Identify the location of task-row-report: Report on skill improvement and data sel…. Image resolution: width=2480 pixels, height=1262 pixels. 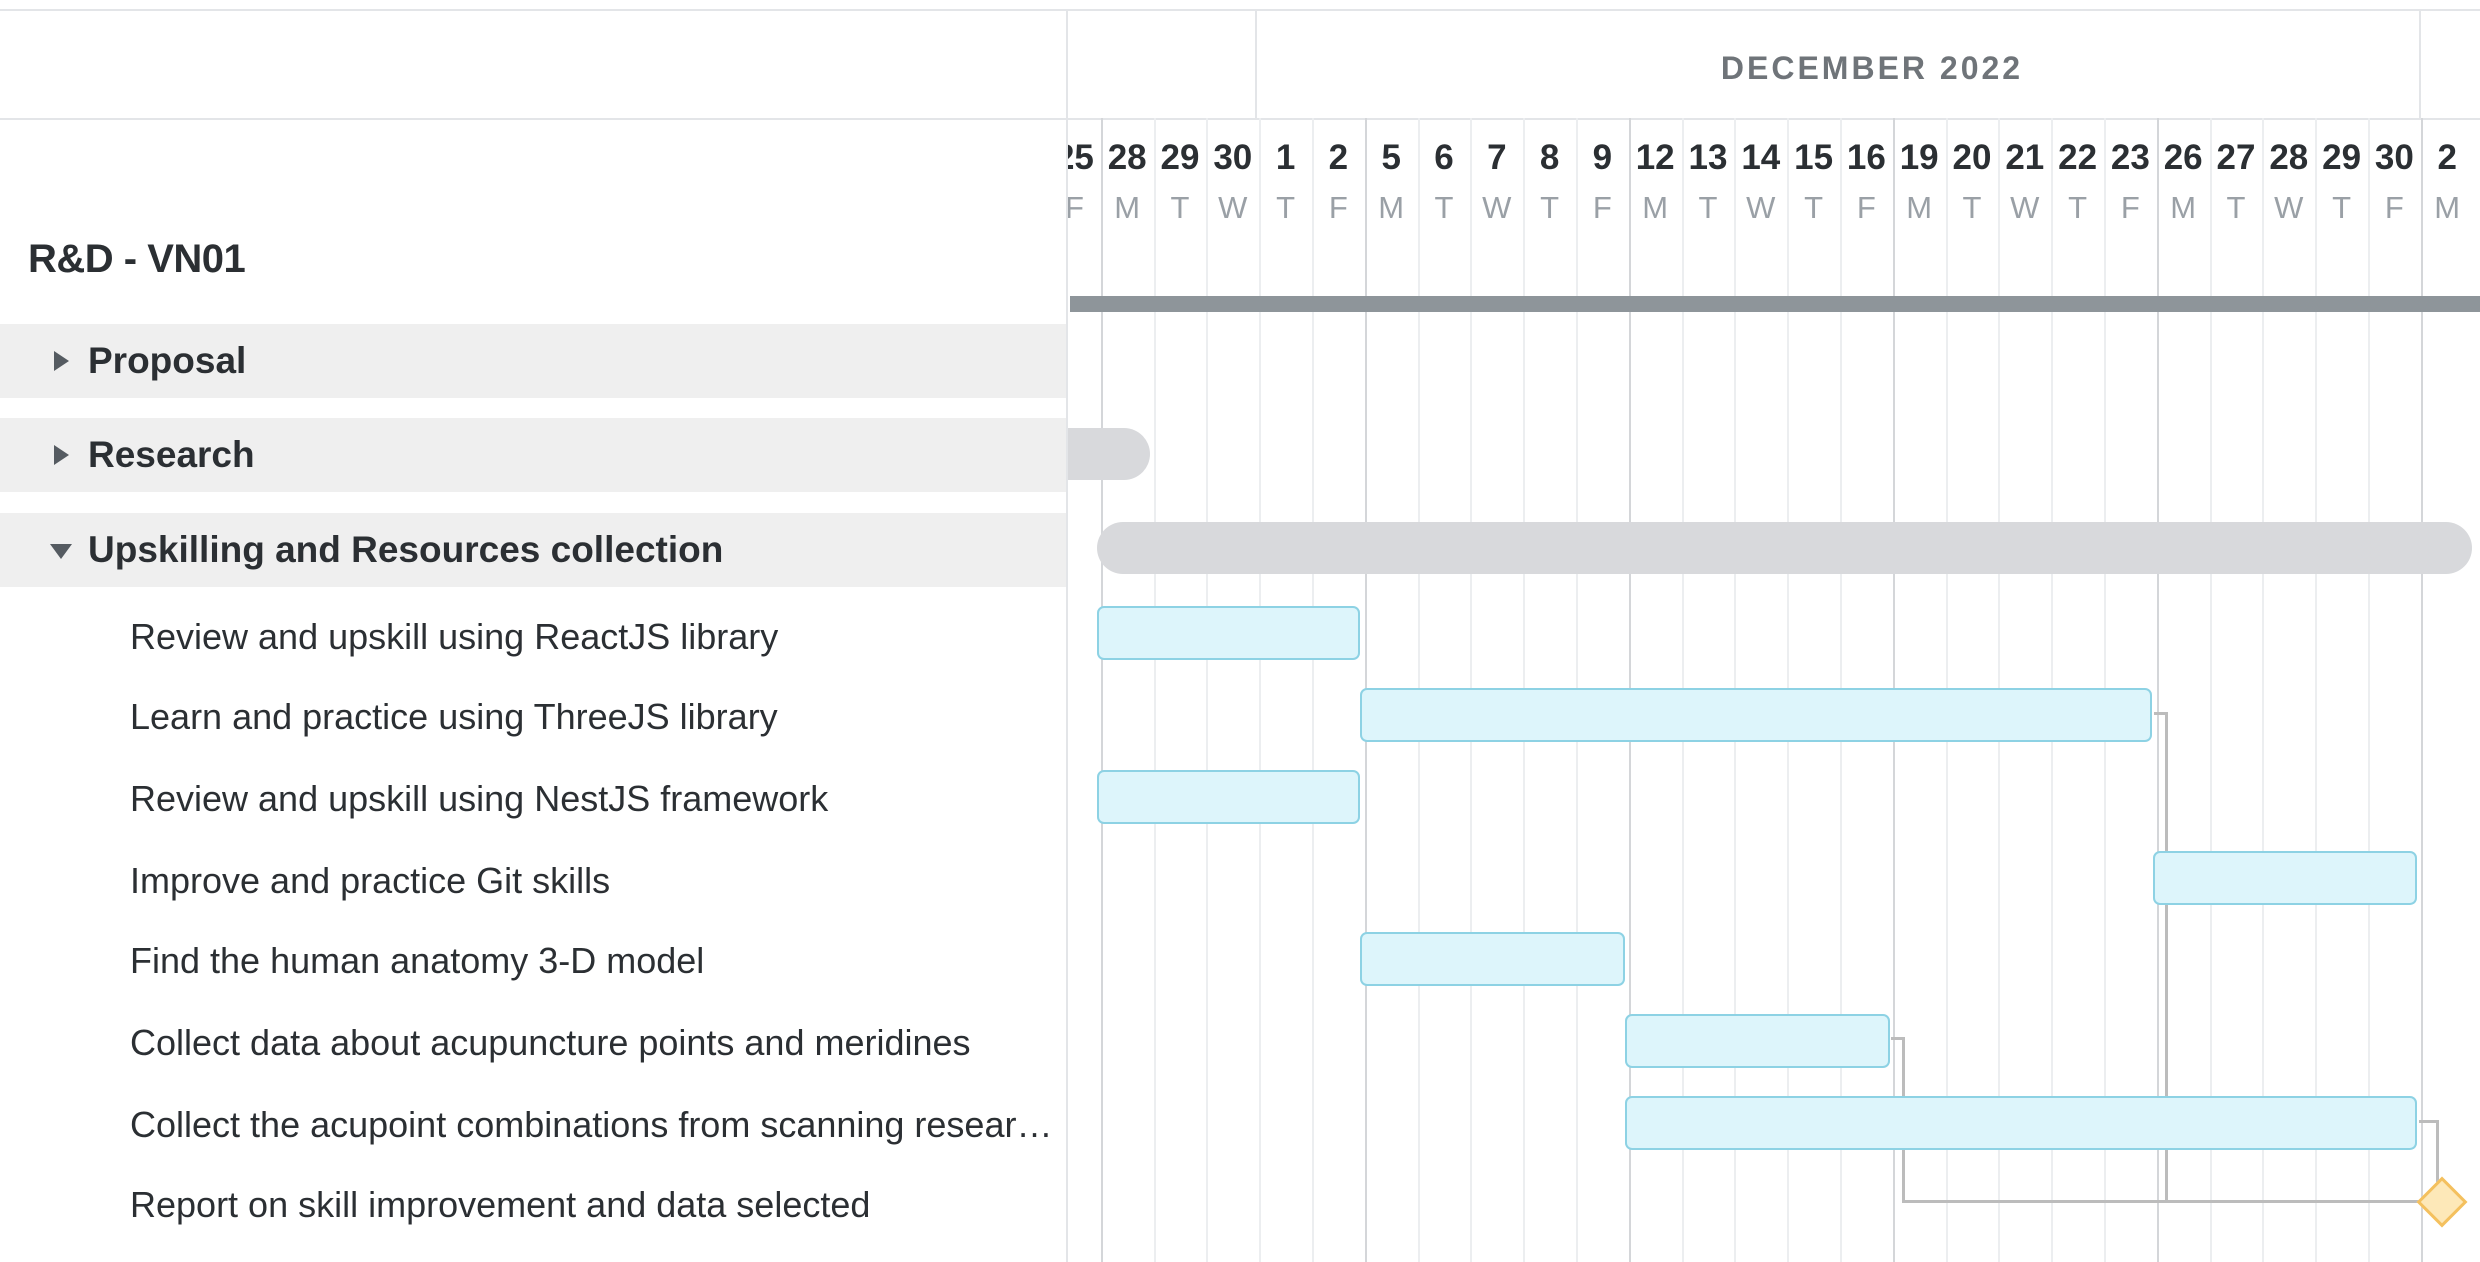
(598, 1205).